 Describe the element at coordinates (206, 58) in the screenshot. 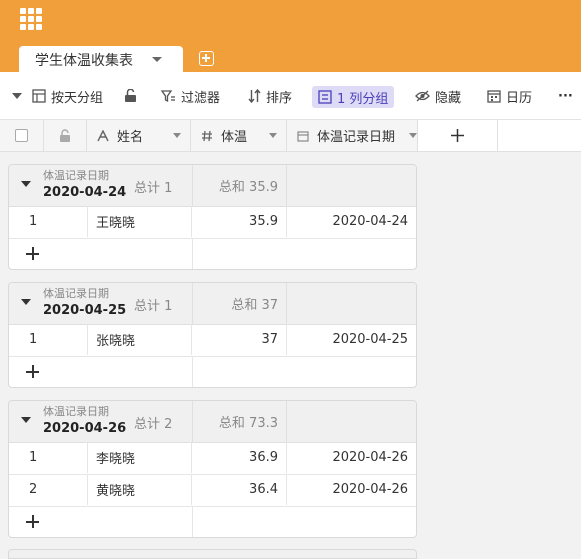

I see `add-table-icon` at that location.